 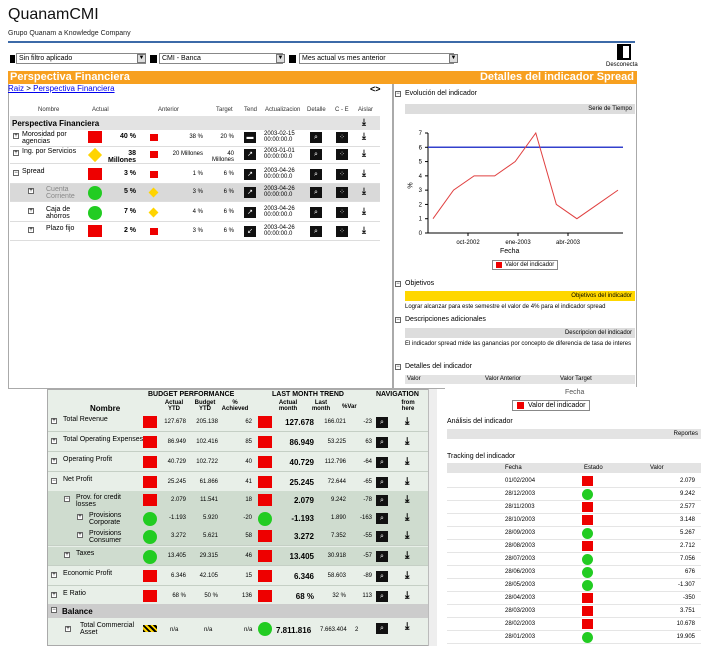 I want to click on scorecard-select: CMI - Banca, so click(x=221, y=58).